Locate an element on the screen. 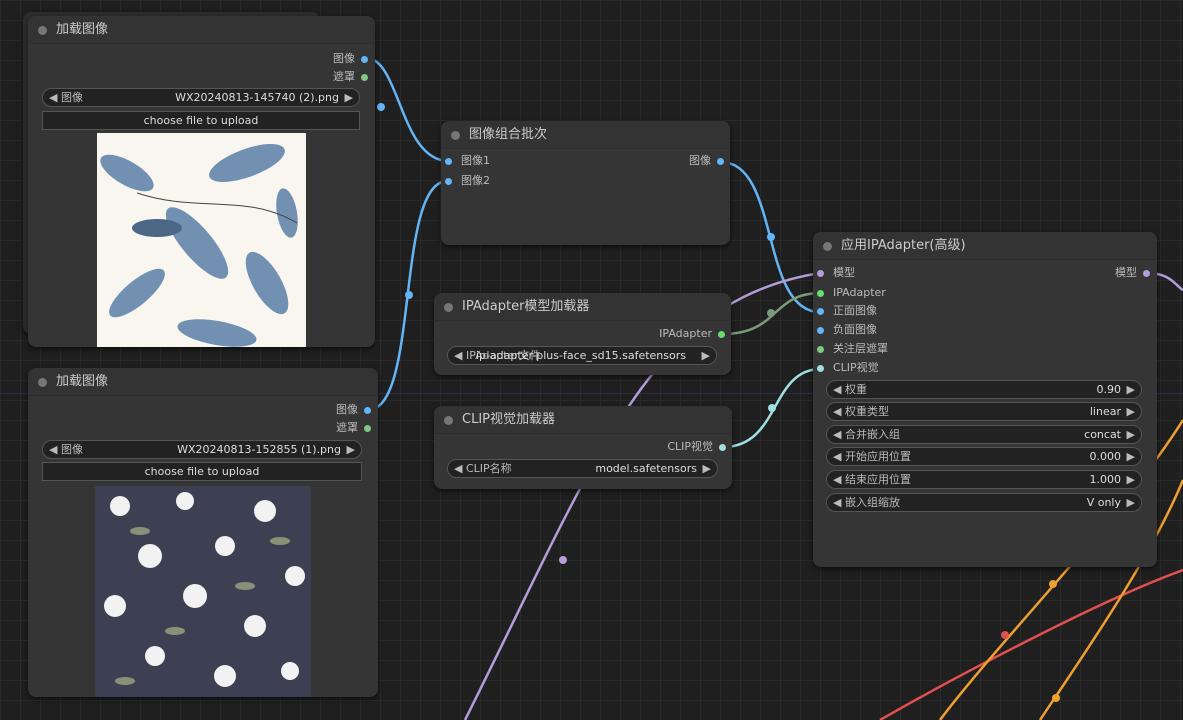 This screenshot has height=720, width=1183. wire-batch-out is located at coordinates (770, 237).